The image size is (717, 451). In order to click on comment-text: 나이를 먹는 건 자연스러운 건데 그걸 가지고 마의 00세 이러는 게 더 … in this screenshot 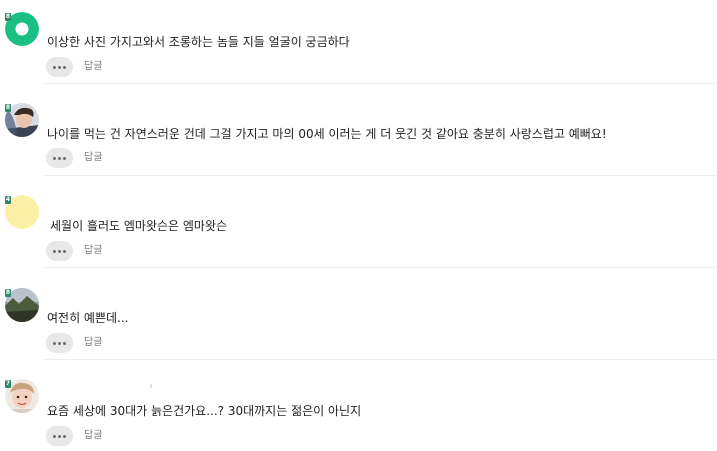, I will do `click(327, 134)`.